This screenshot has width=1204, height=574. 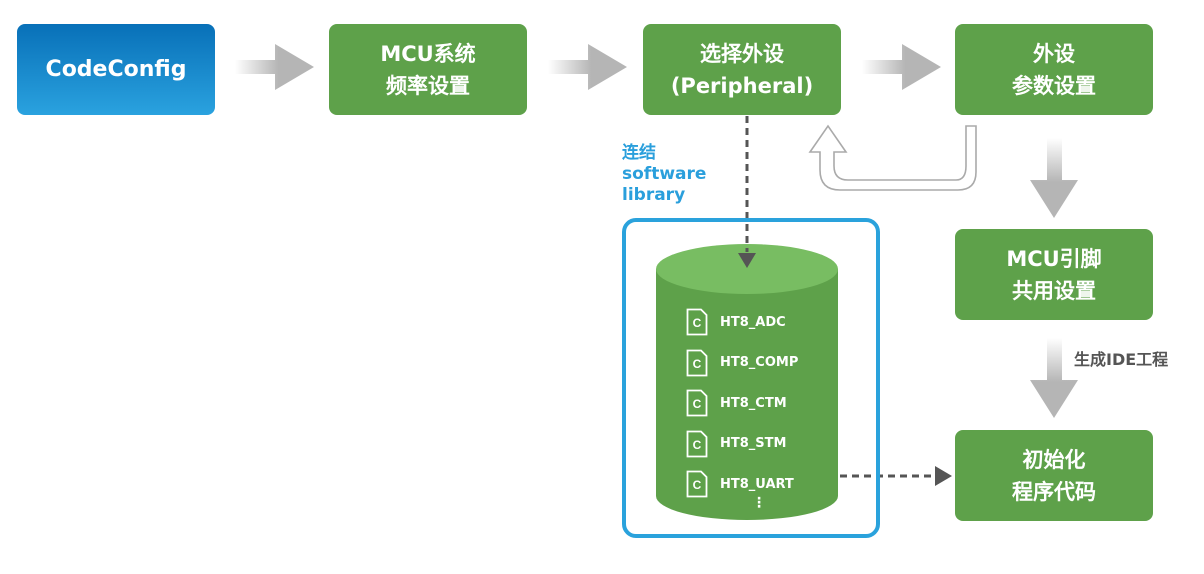 What do you see at coordinates (1054, 378) in the screenshot?
I see `arrow-pin-to-init` at bounding box center [1054, 378].